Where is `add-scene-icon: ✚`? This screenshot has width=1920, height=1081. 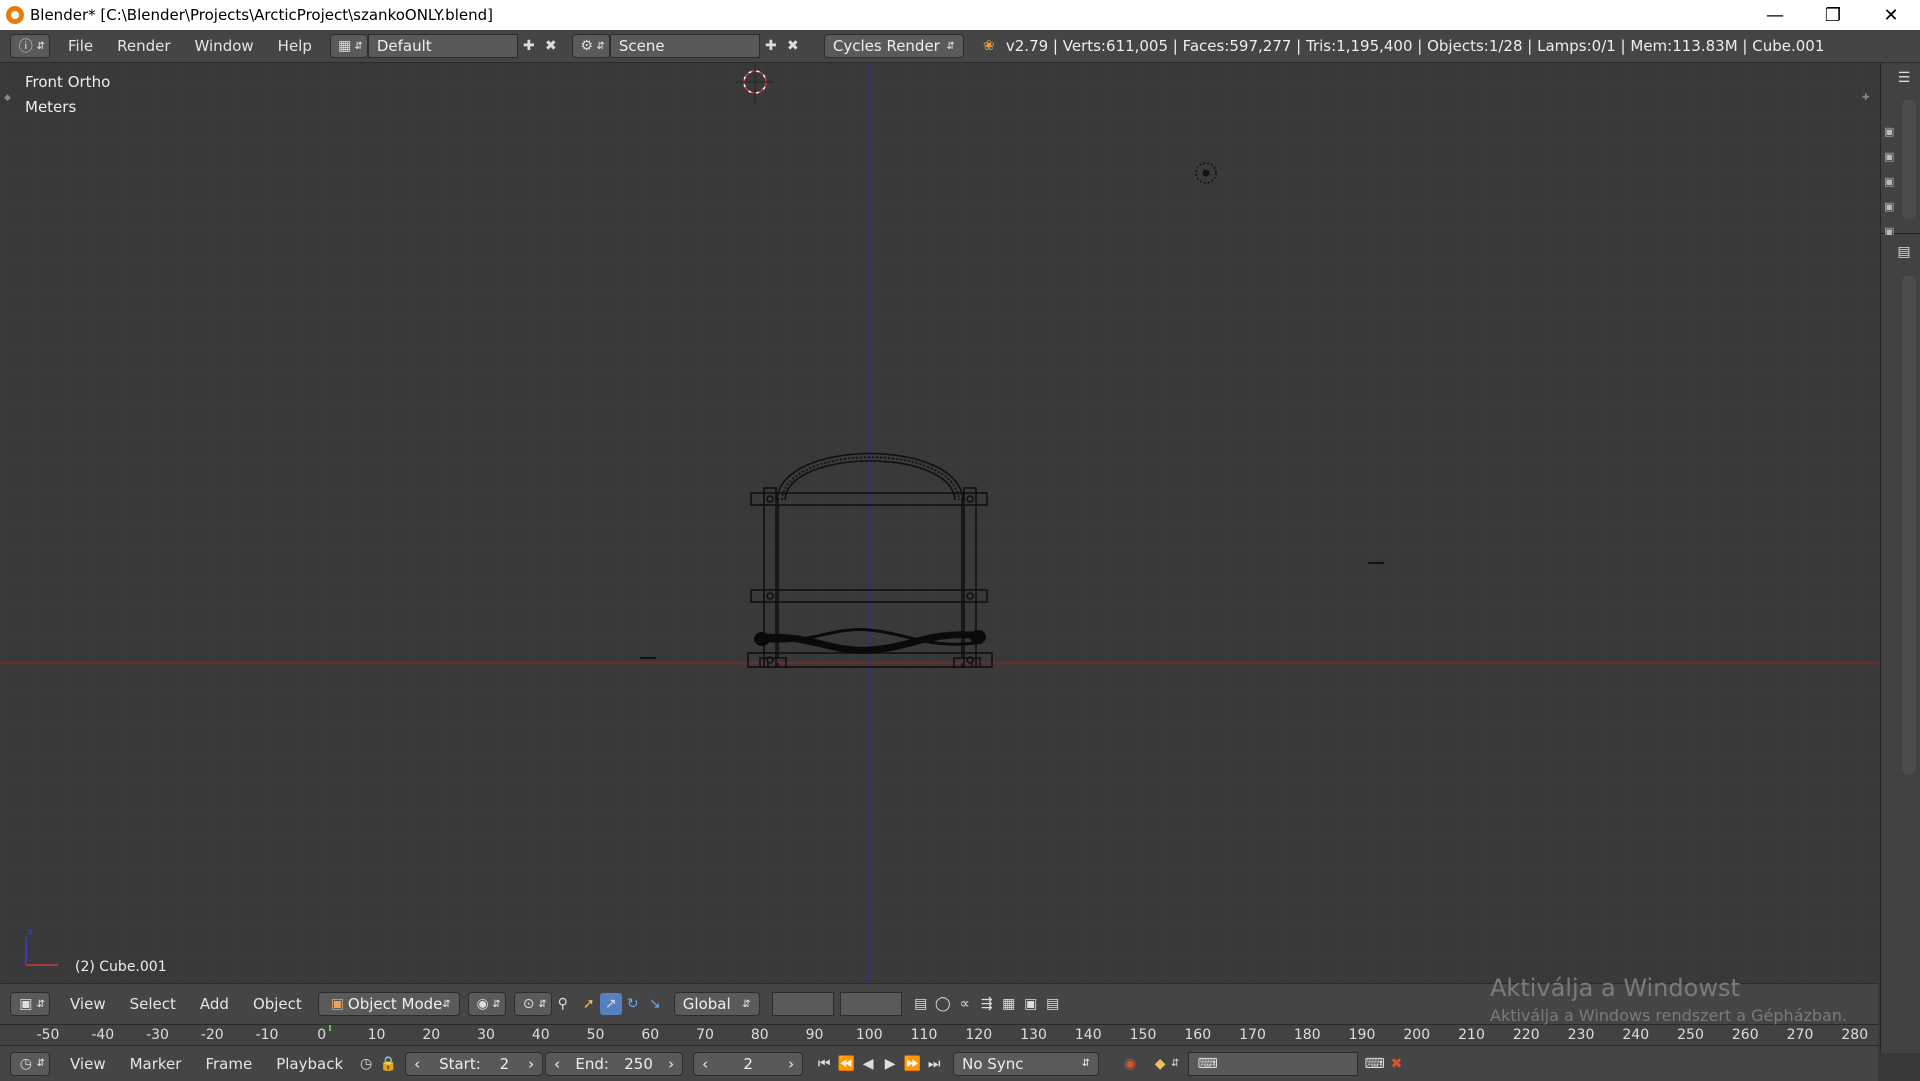
add-scene-icon: ✚ is located at coordinates (771, 46).